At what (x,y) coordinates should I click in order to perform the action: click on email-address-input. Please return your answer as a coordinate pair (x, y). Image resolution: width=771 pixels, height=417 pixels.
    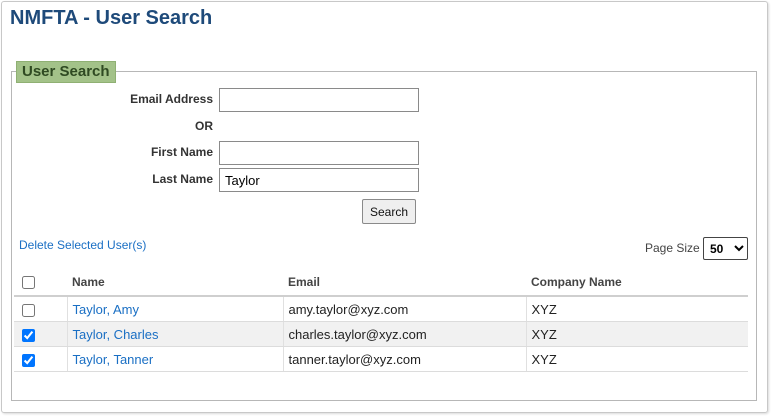
    Looking at the image, I should click on (319, 100).